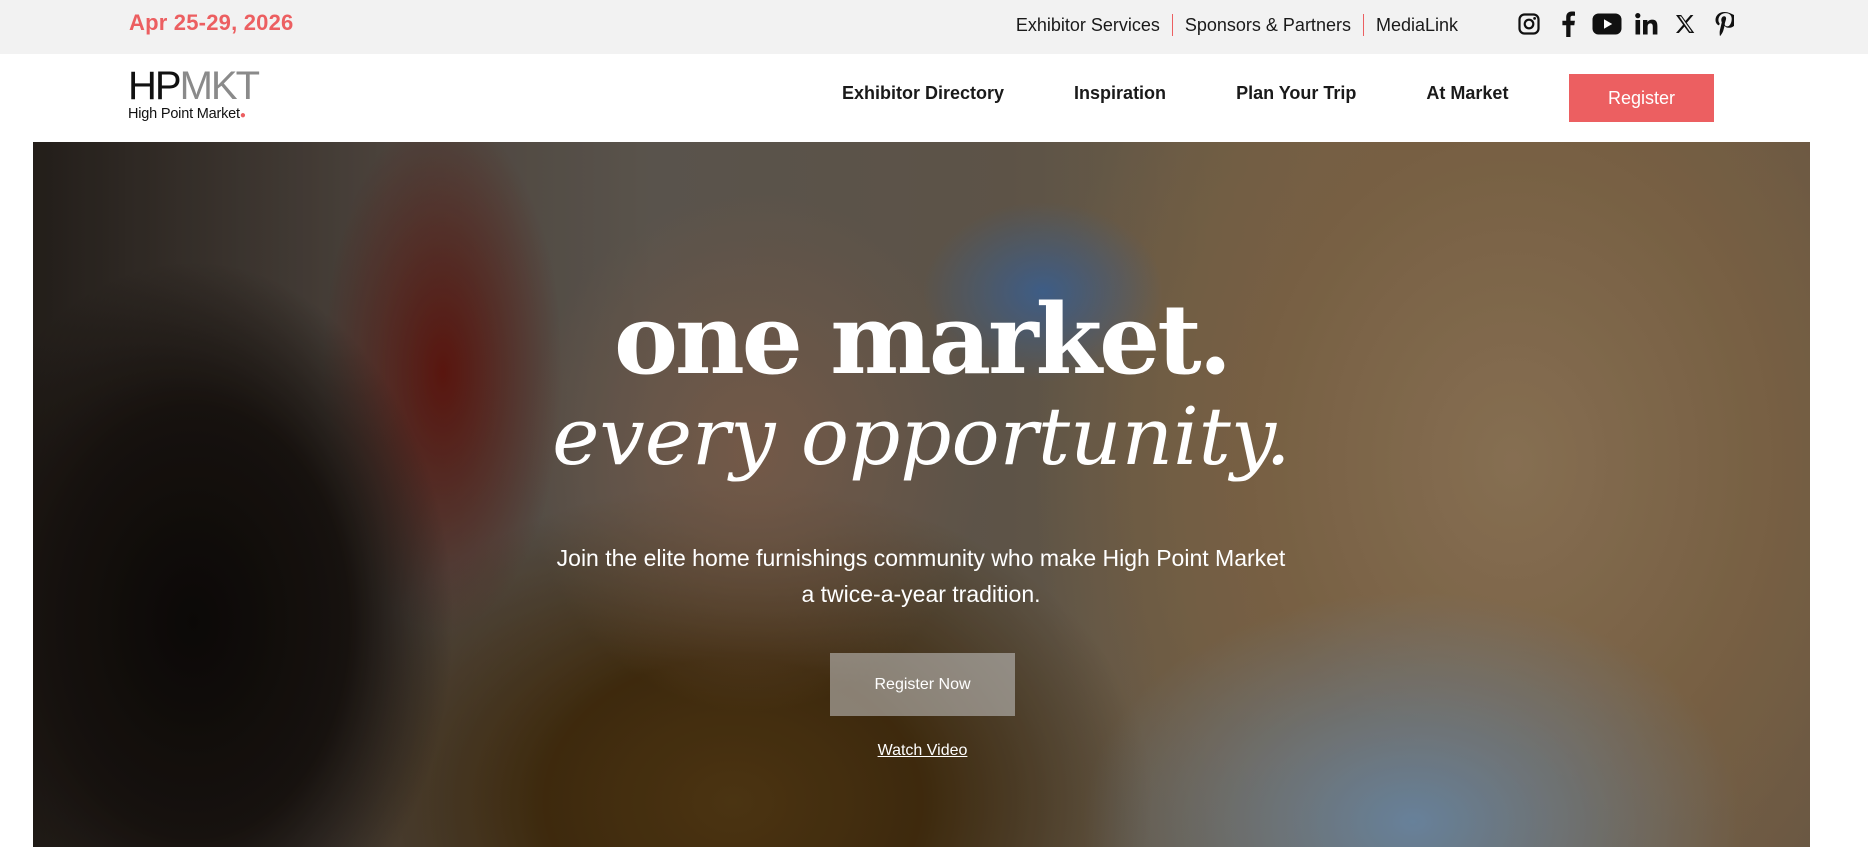 The height and width of the screenshot is (847, 1868). What do you see at coordinates (194, 86) in the screenshot?
I see `logo-mark: HPMKT` at bounding box center [194, 86].